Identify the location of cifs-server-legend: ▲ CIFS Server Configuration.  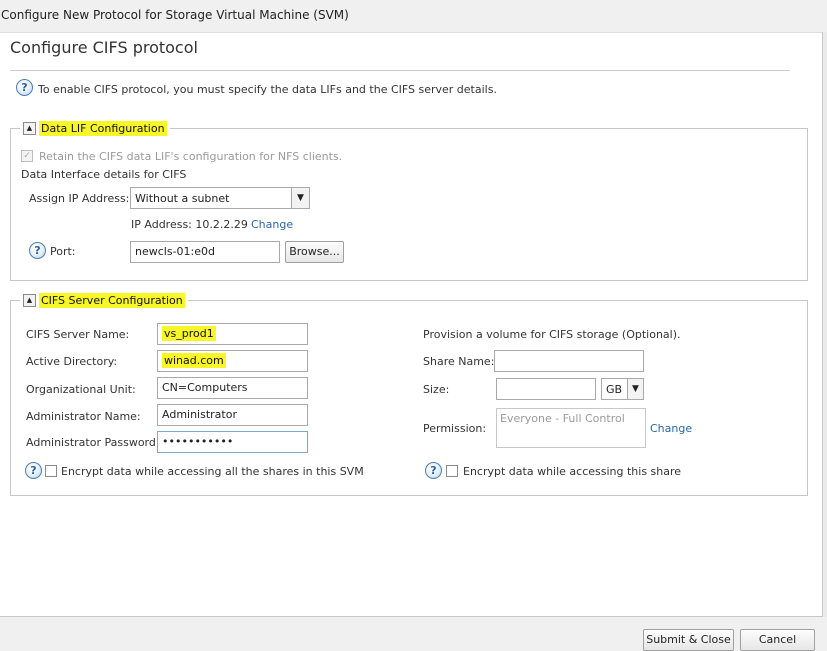
(104, 300).